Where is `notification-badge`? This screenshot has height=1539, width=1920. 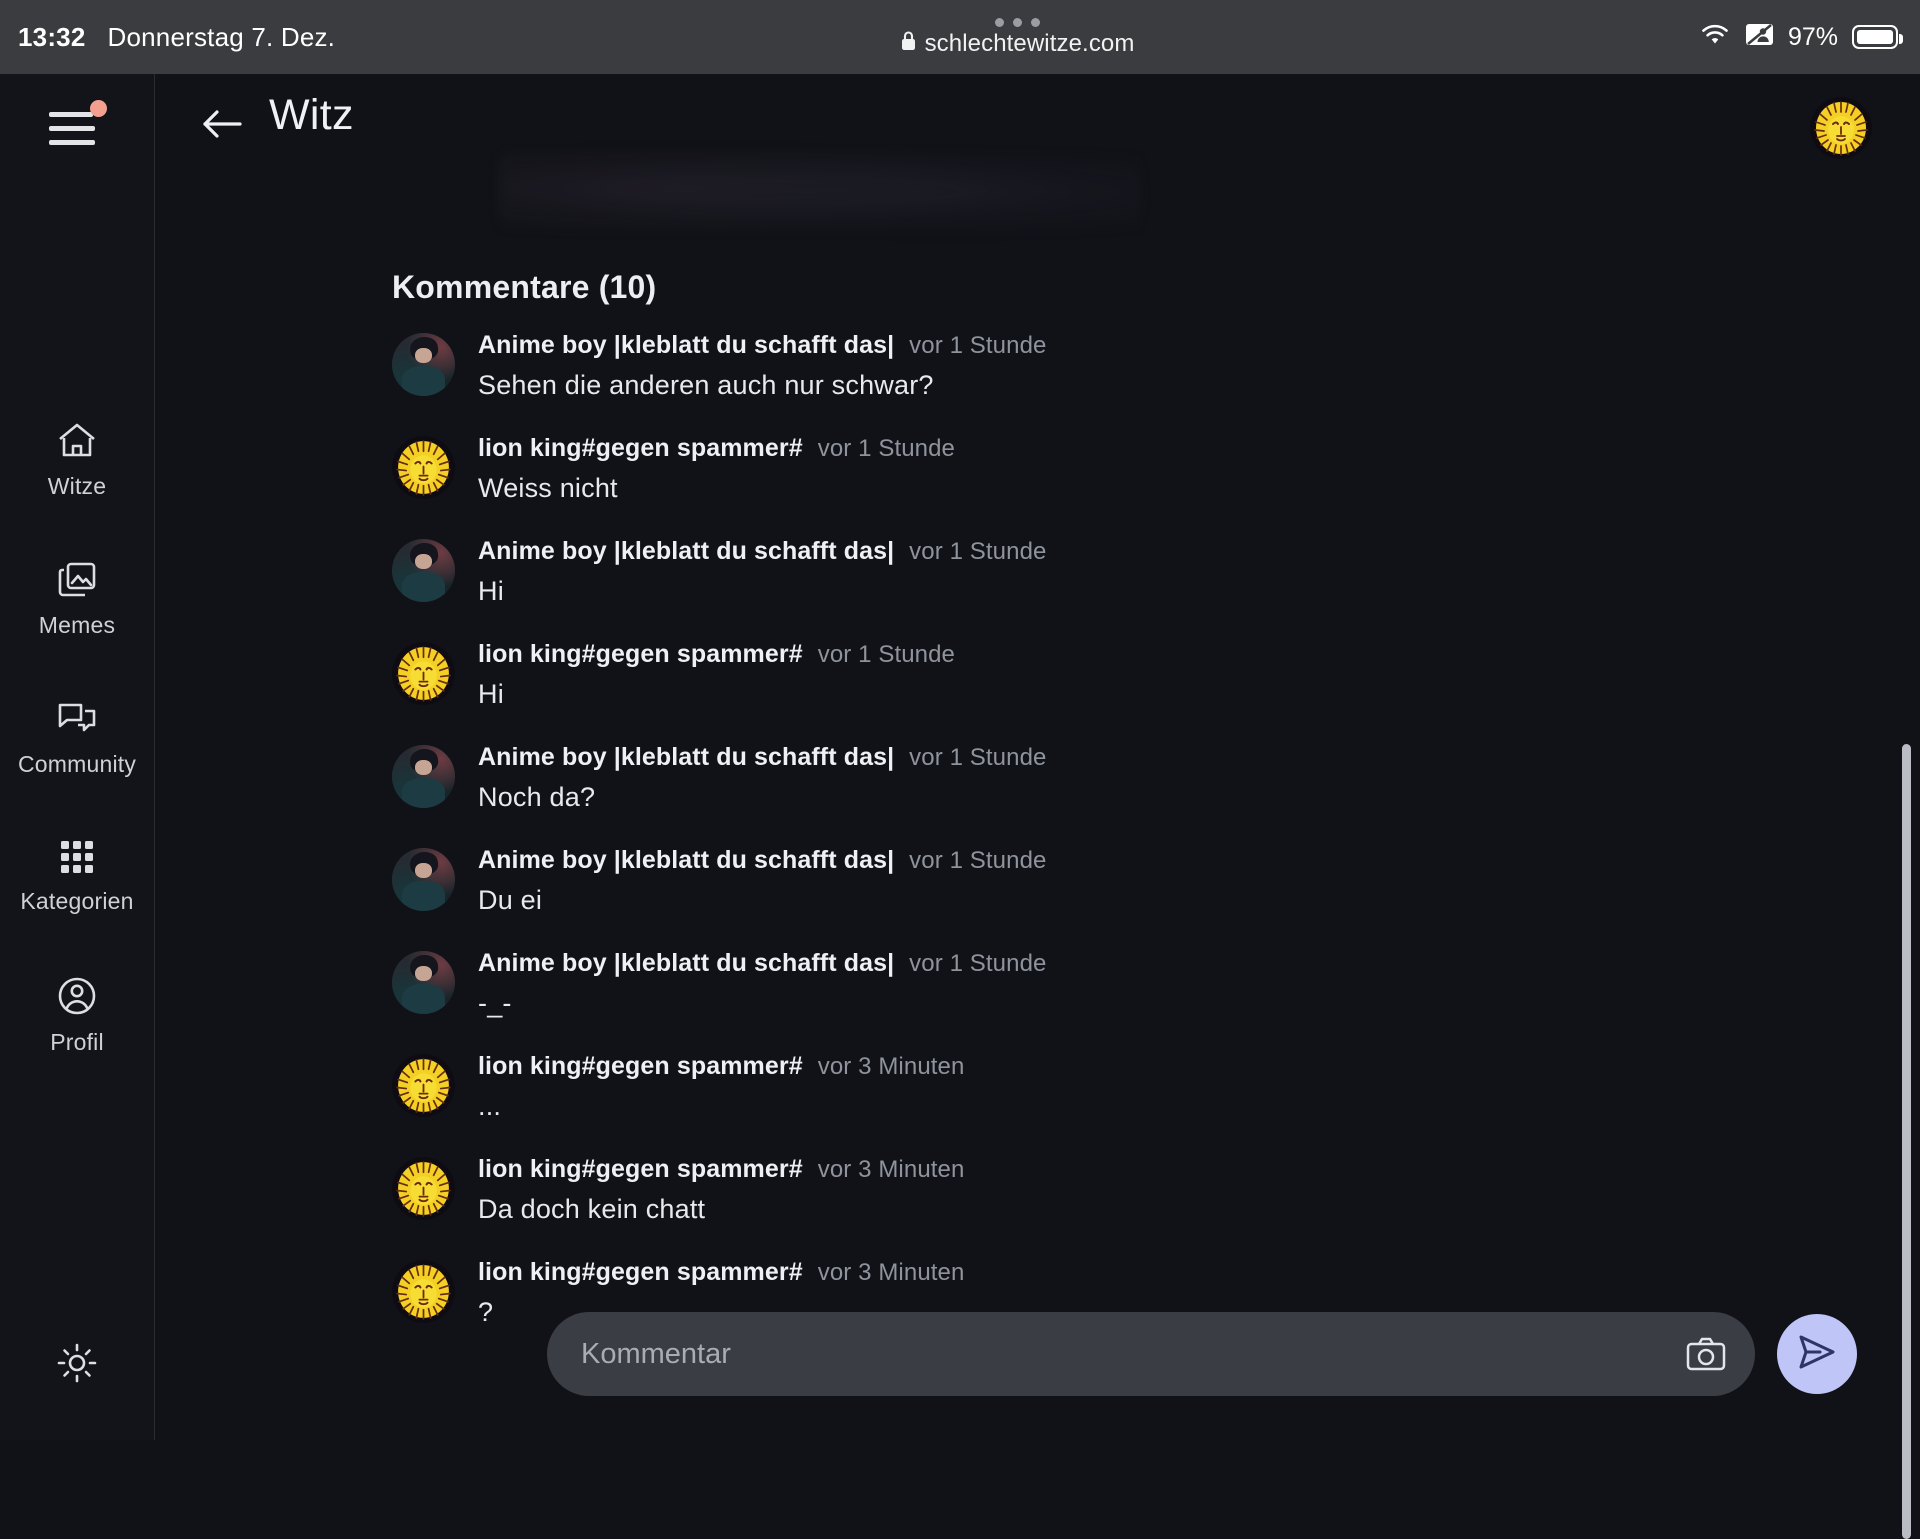 notification-badge is located at coordinates (98, 108).